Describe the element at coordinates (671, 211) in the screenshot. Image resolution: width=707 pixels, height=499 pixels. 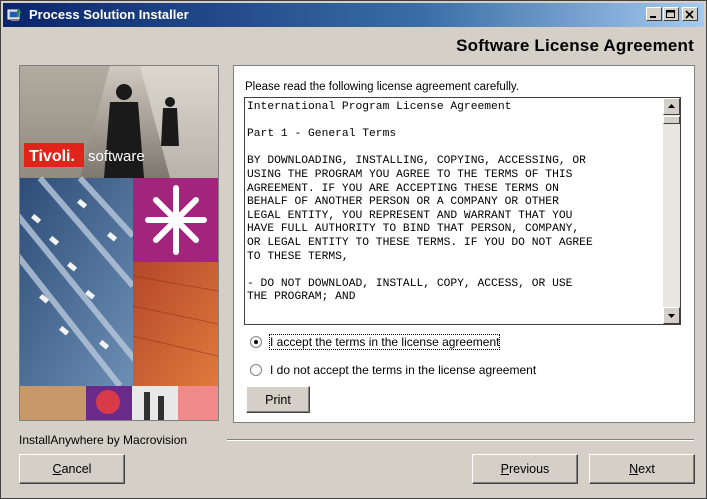
I see `license-scrollbar` at that location.